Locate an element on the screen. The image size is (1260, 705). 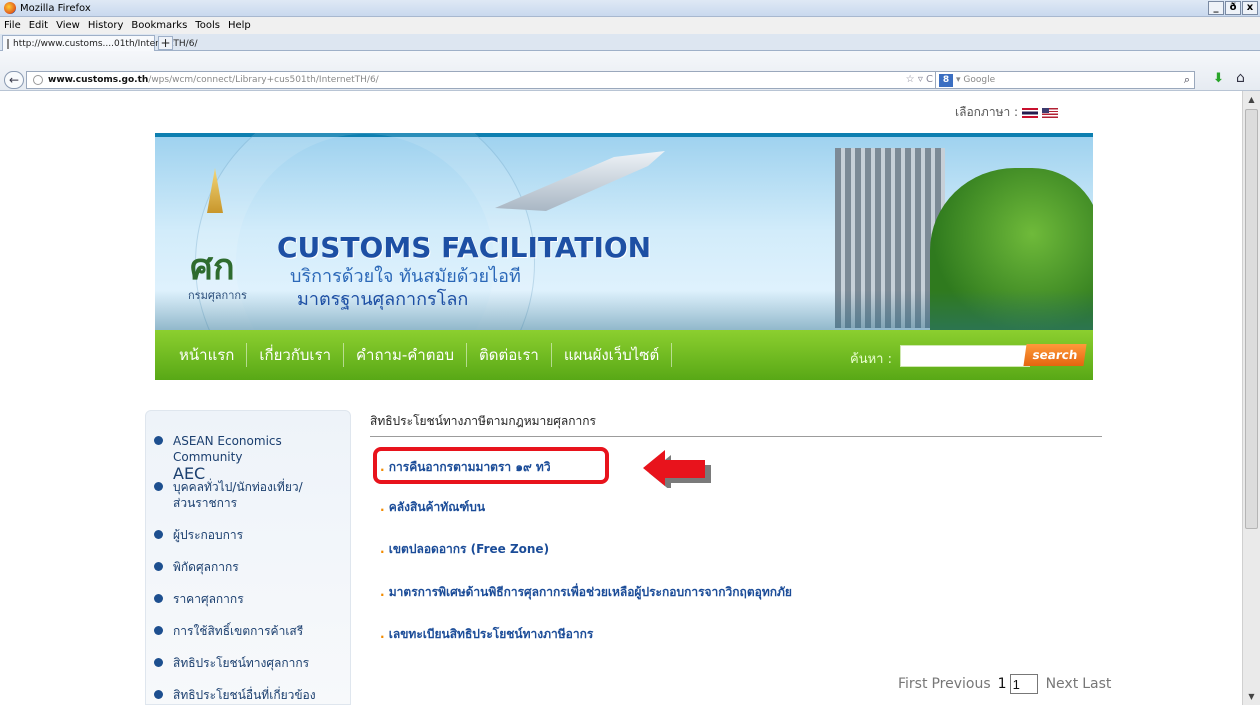
sidebar-item-customs-privileges: สิทธิประโยชน์ทางศุลกากร is located at coordinates (249, 663).